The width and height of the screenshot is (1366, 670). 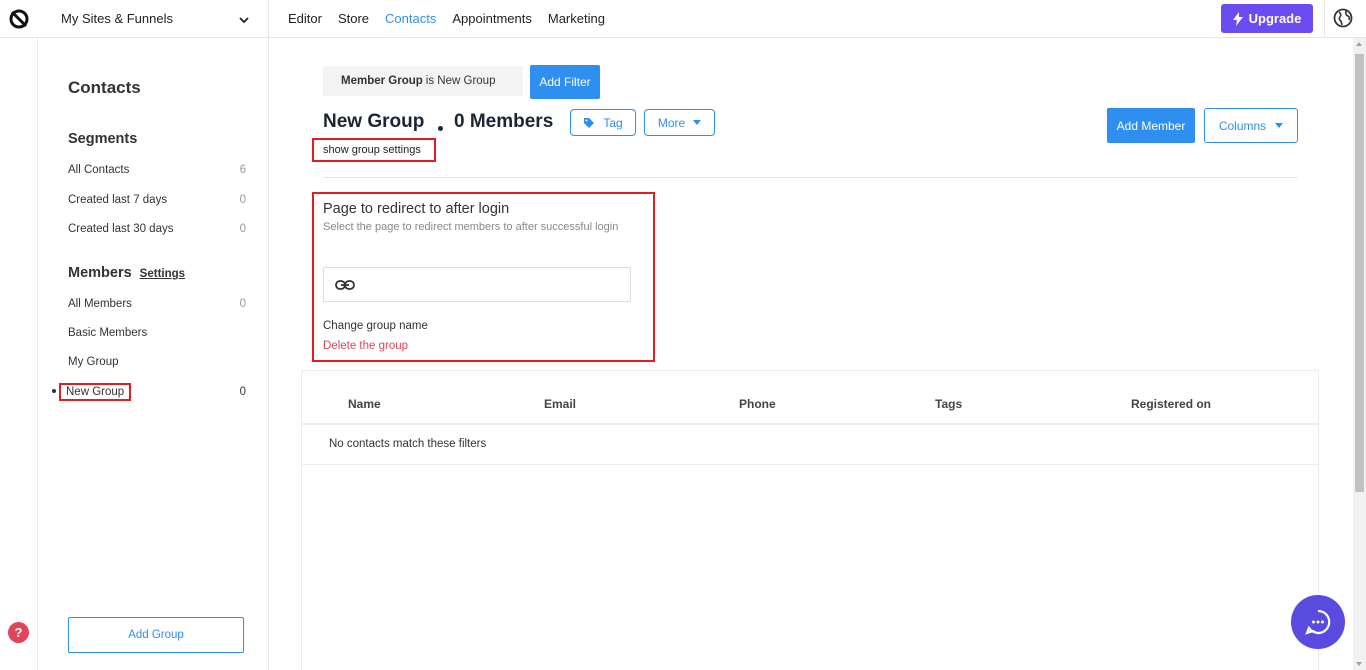 I want to click on chat-support-button, so click(x=1318, y=622).